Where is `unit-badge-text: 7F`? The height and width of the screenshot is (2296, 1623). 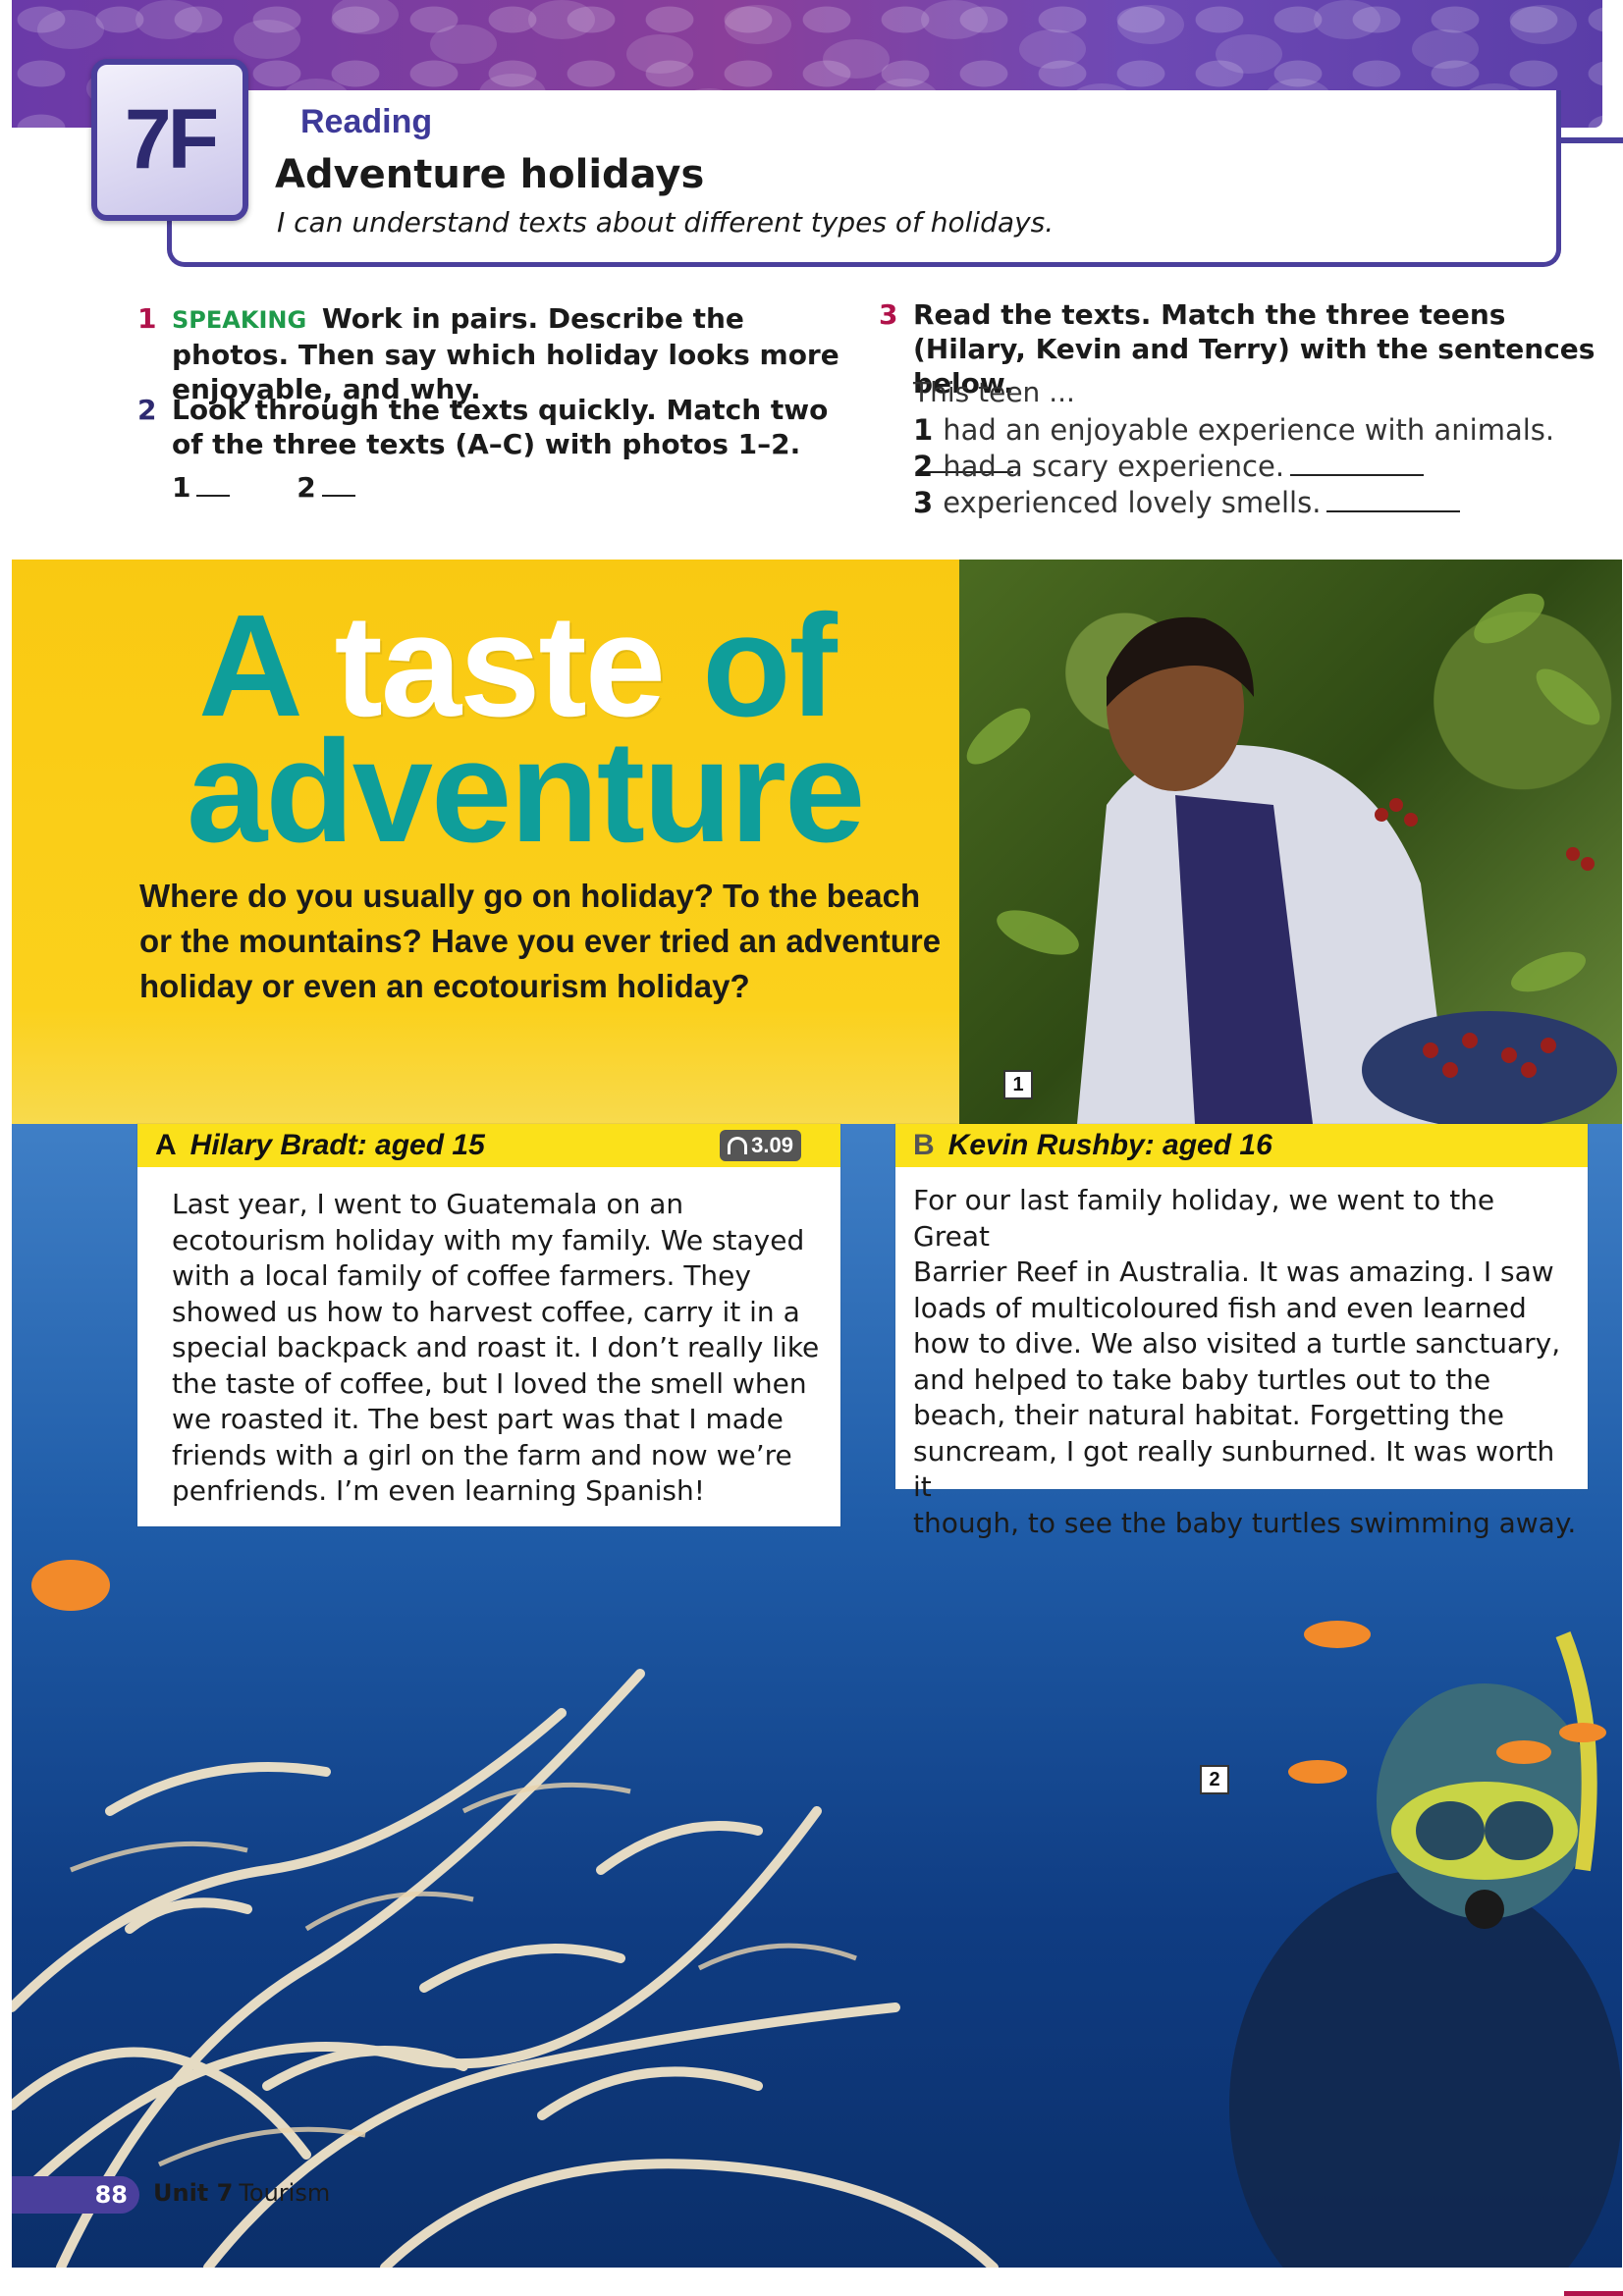 unit-badge-text: 7F is located at coordinates (171, 139).